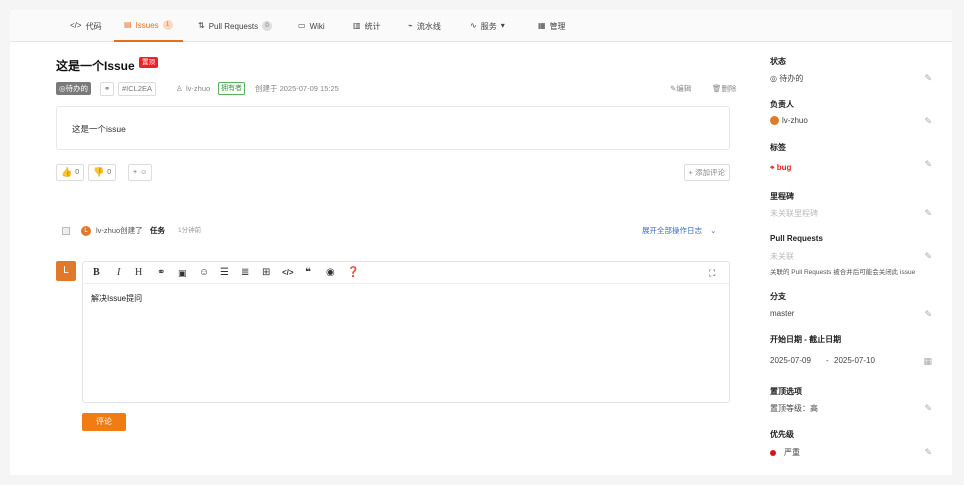 This screenshot has width=964, height=485. Describe the element at coordinates (717, 88) in the screenshot. I see `trash-icon: 🗑` at that location.